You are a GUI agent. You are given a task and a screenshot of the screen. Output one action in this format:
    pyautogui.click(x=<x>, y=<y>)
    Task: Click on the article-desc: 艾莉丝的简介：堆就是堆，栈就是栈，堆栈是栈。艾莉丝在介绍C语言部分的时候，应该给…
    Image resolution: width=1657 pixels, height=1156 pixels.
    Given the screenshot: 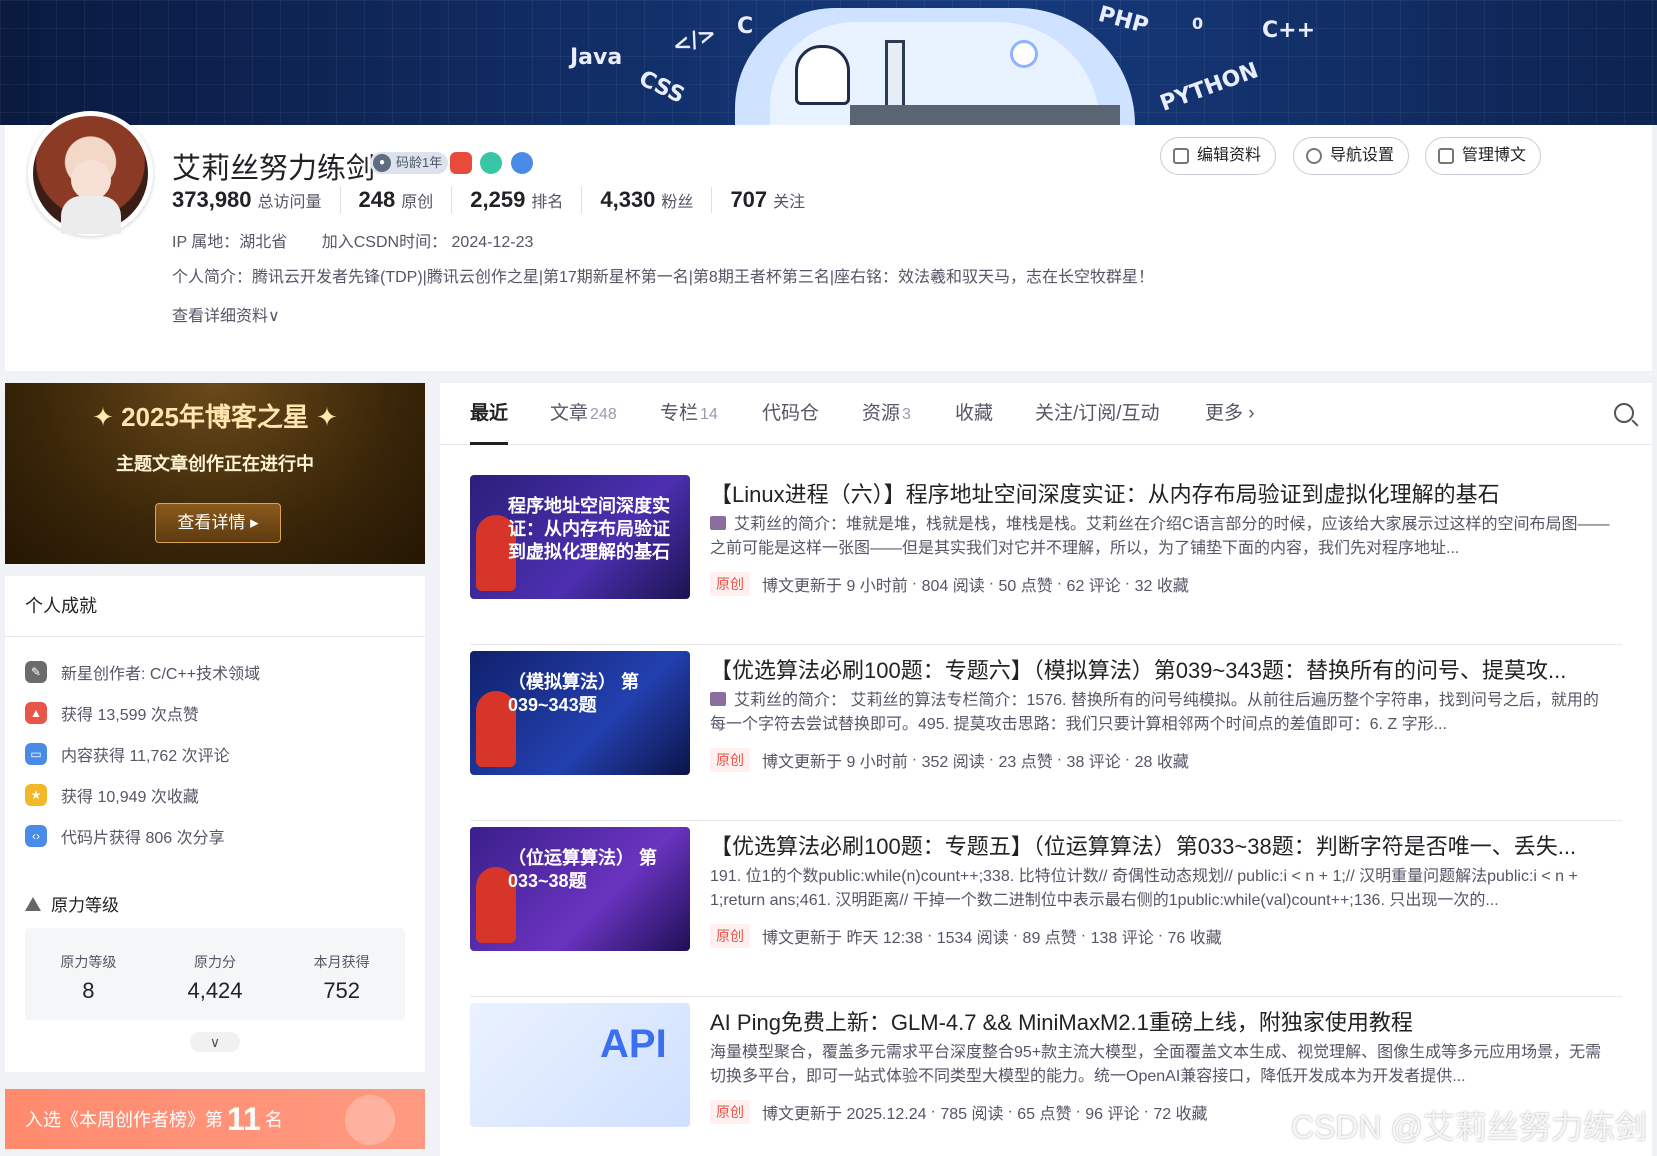 What is the action you would take?
    pyautogui.click(x=1160, y=537)
    